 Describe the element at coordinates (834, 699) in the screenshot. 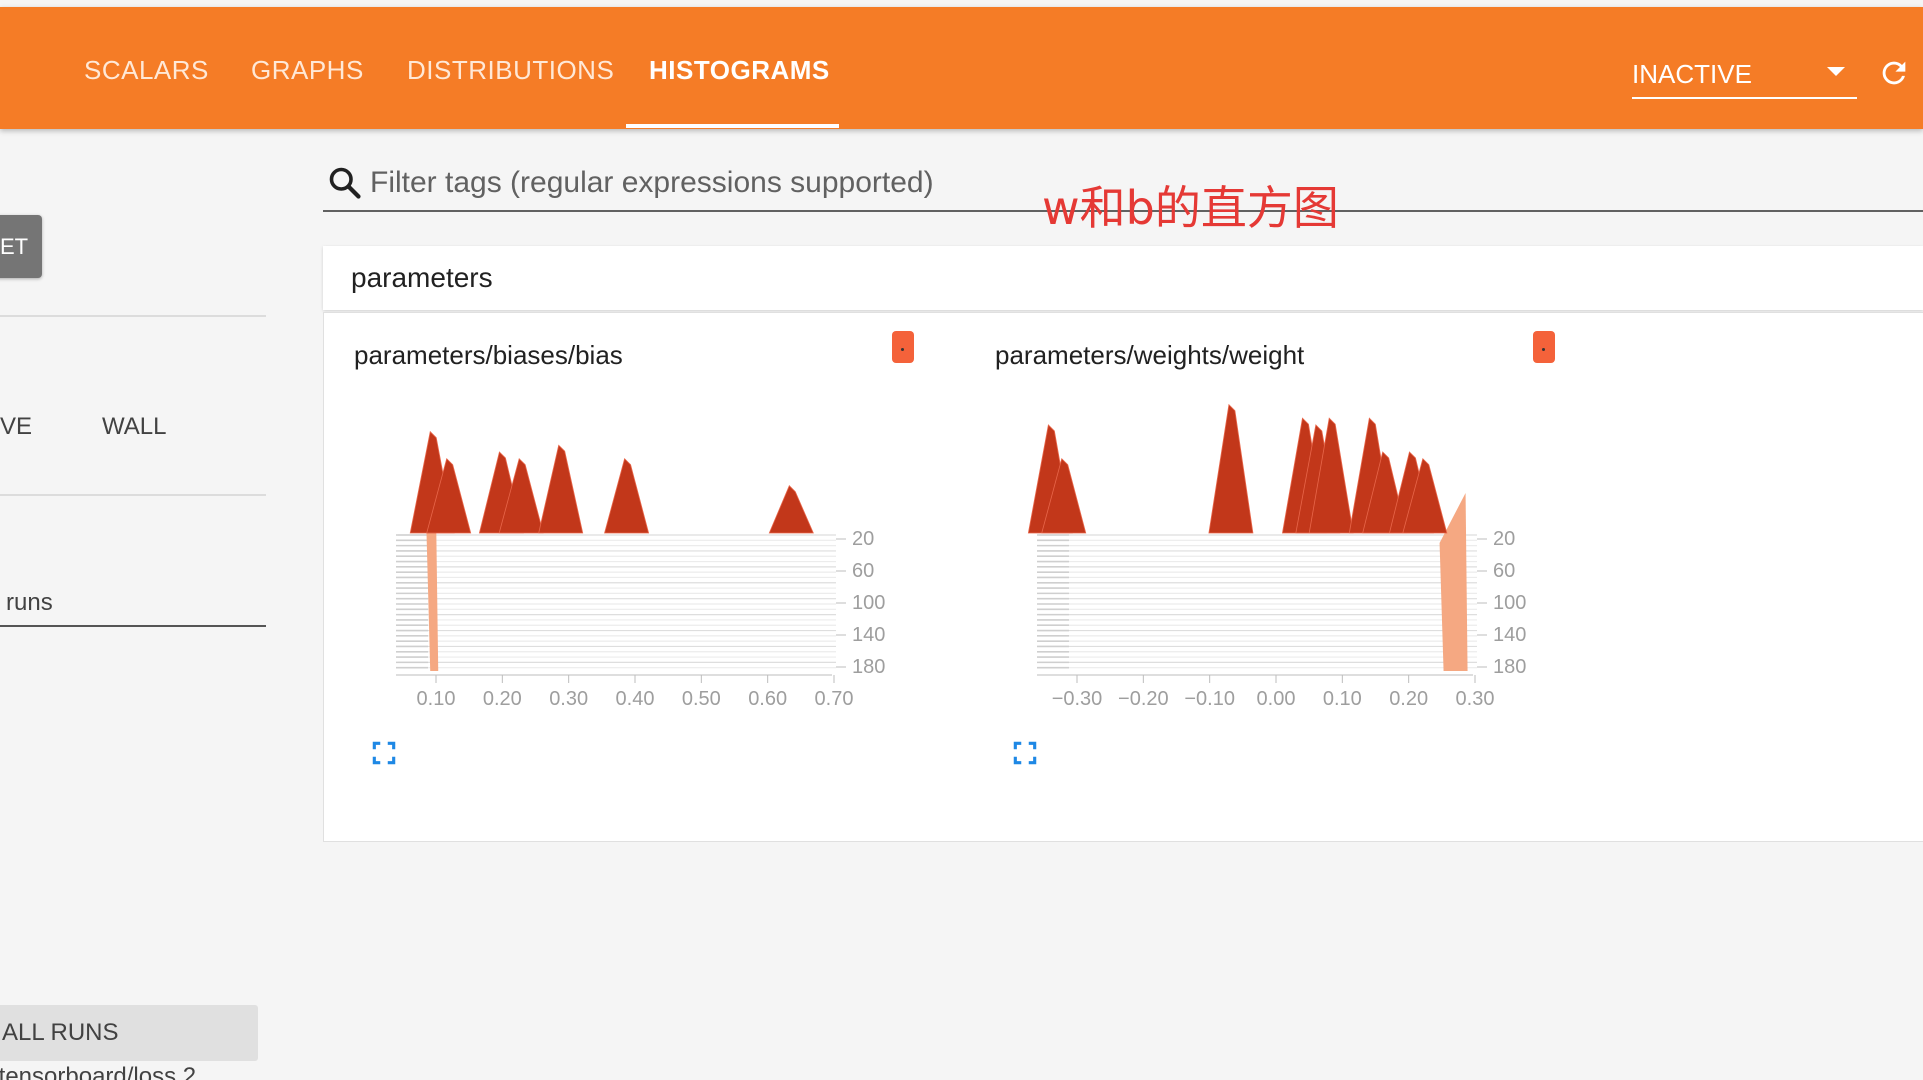

I see `x-tick-label: 0.70` at that location.